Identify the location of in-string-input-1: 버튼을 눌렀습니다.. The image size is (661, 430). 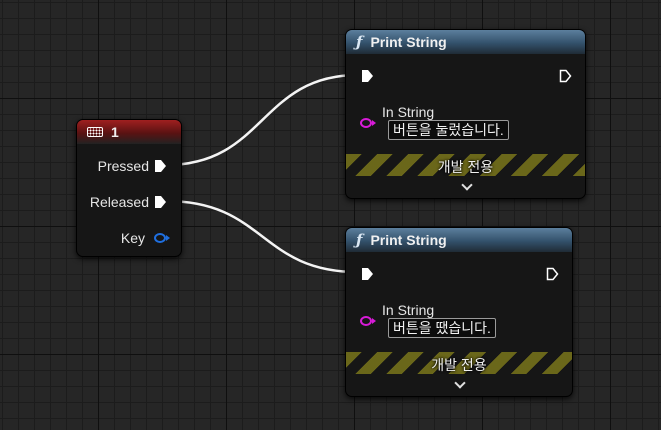
(448, 130).